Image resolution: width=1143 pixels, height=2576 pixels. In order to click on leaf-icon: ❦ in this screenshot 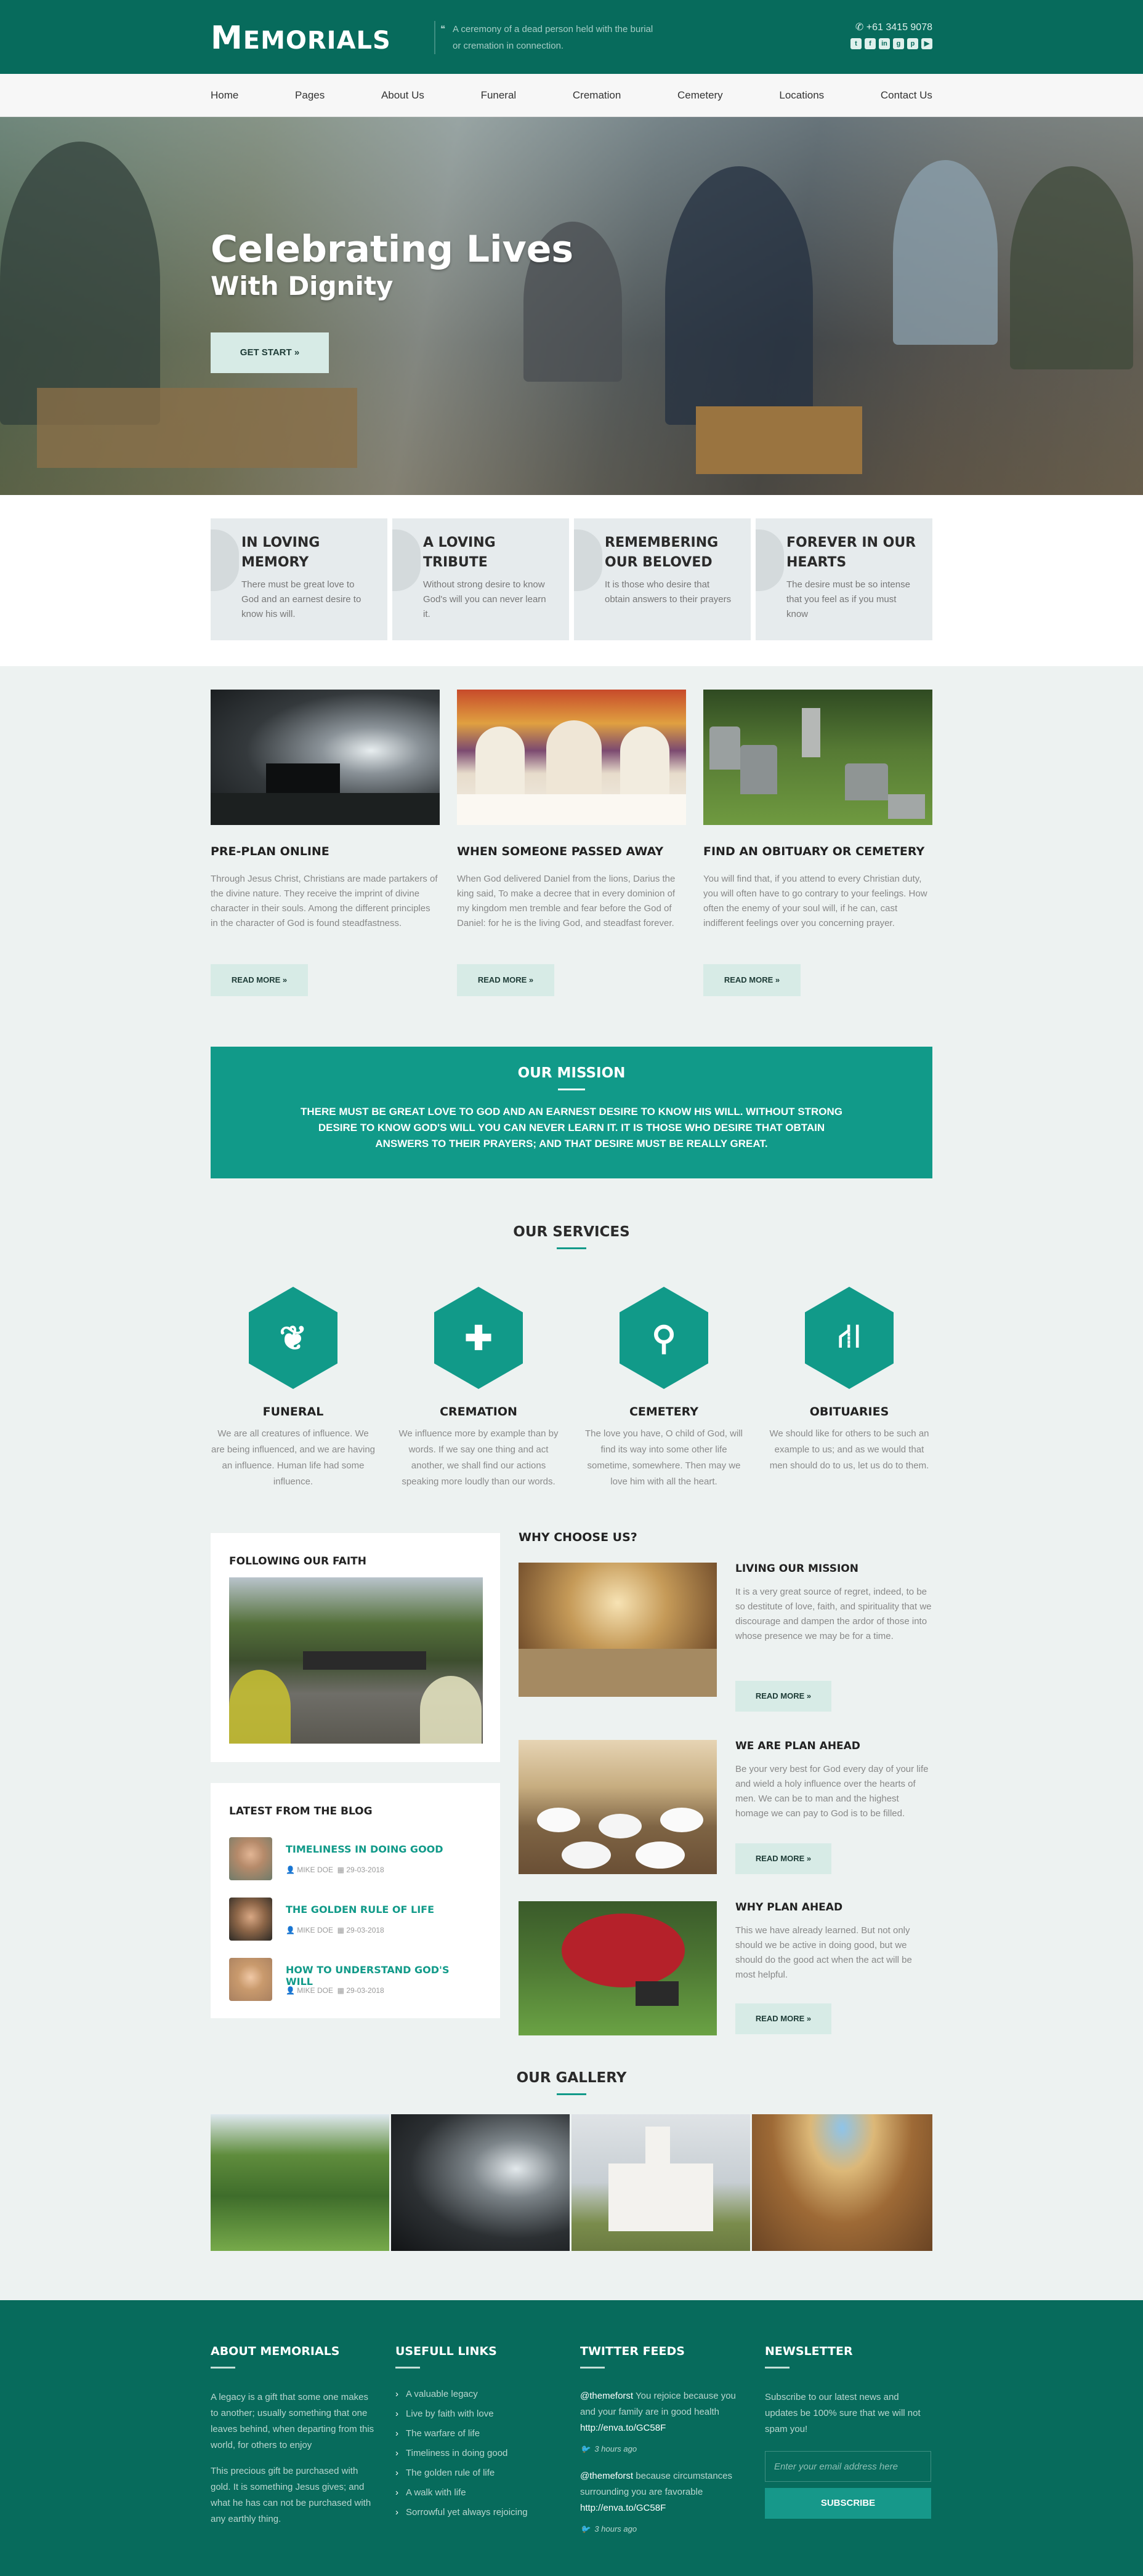, I will do `click(293, 1338)`.